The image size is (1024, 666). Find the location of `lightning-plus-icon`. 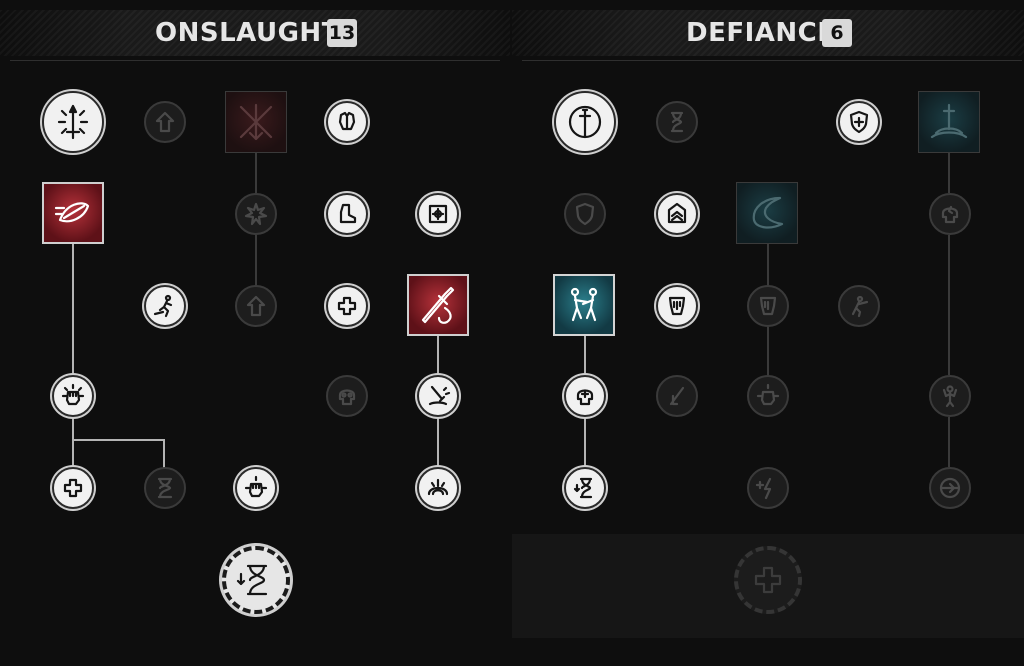

lightning-plus-icon is located at coordinates (768, 488).